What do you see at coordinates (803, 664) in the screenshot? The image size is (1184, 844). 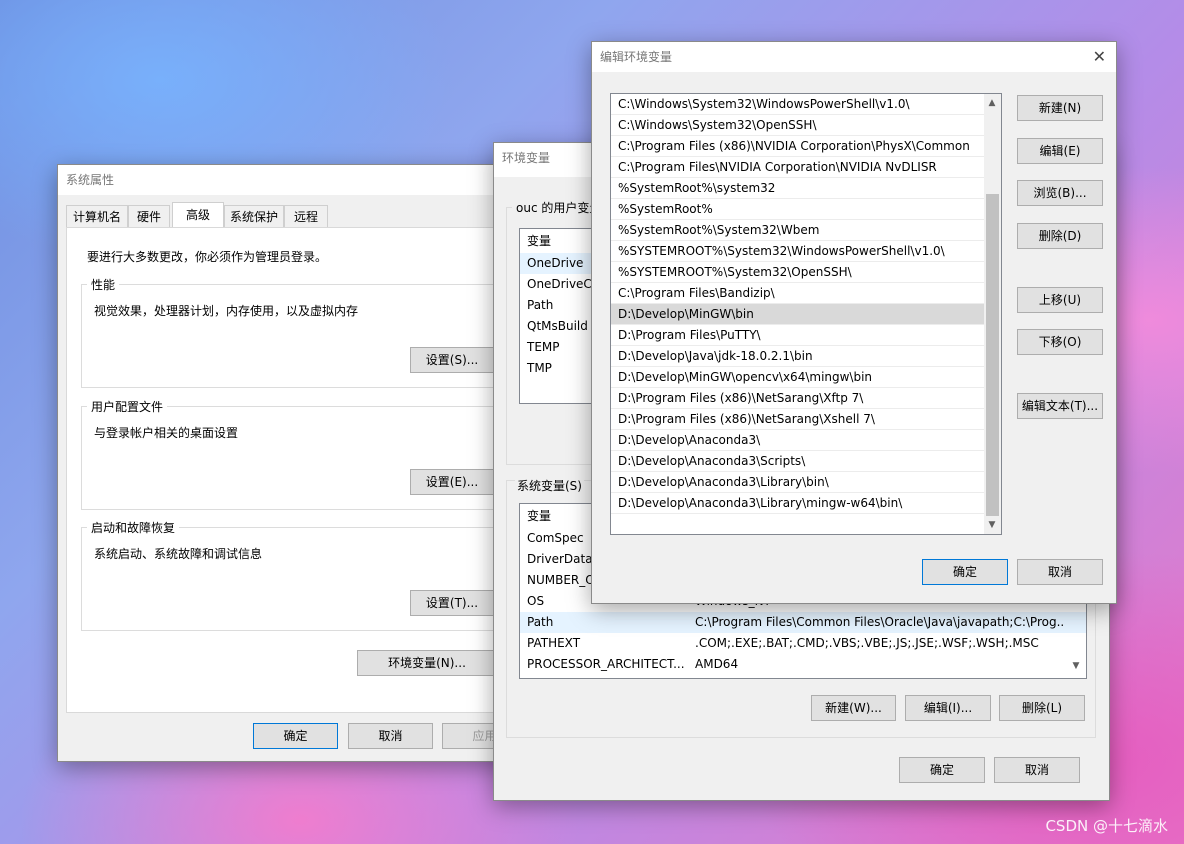 I see `table-row: PROCESSOR_ARCHITECT... AMD64` at bounding box center [803, 664].